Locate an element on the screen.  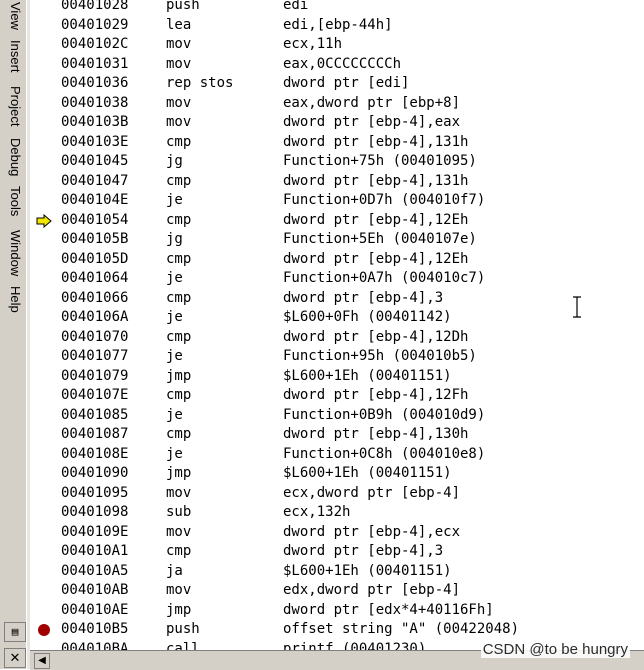
disassembly-row: 004010B5 push offset string "A" (00422048) is located at coordinates (322, 630).